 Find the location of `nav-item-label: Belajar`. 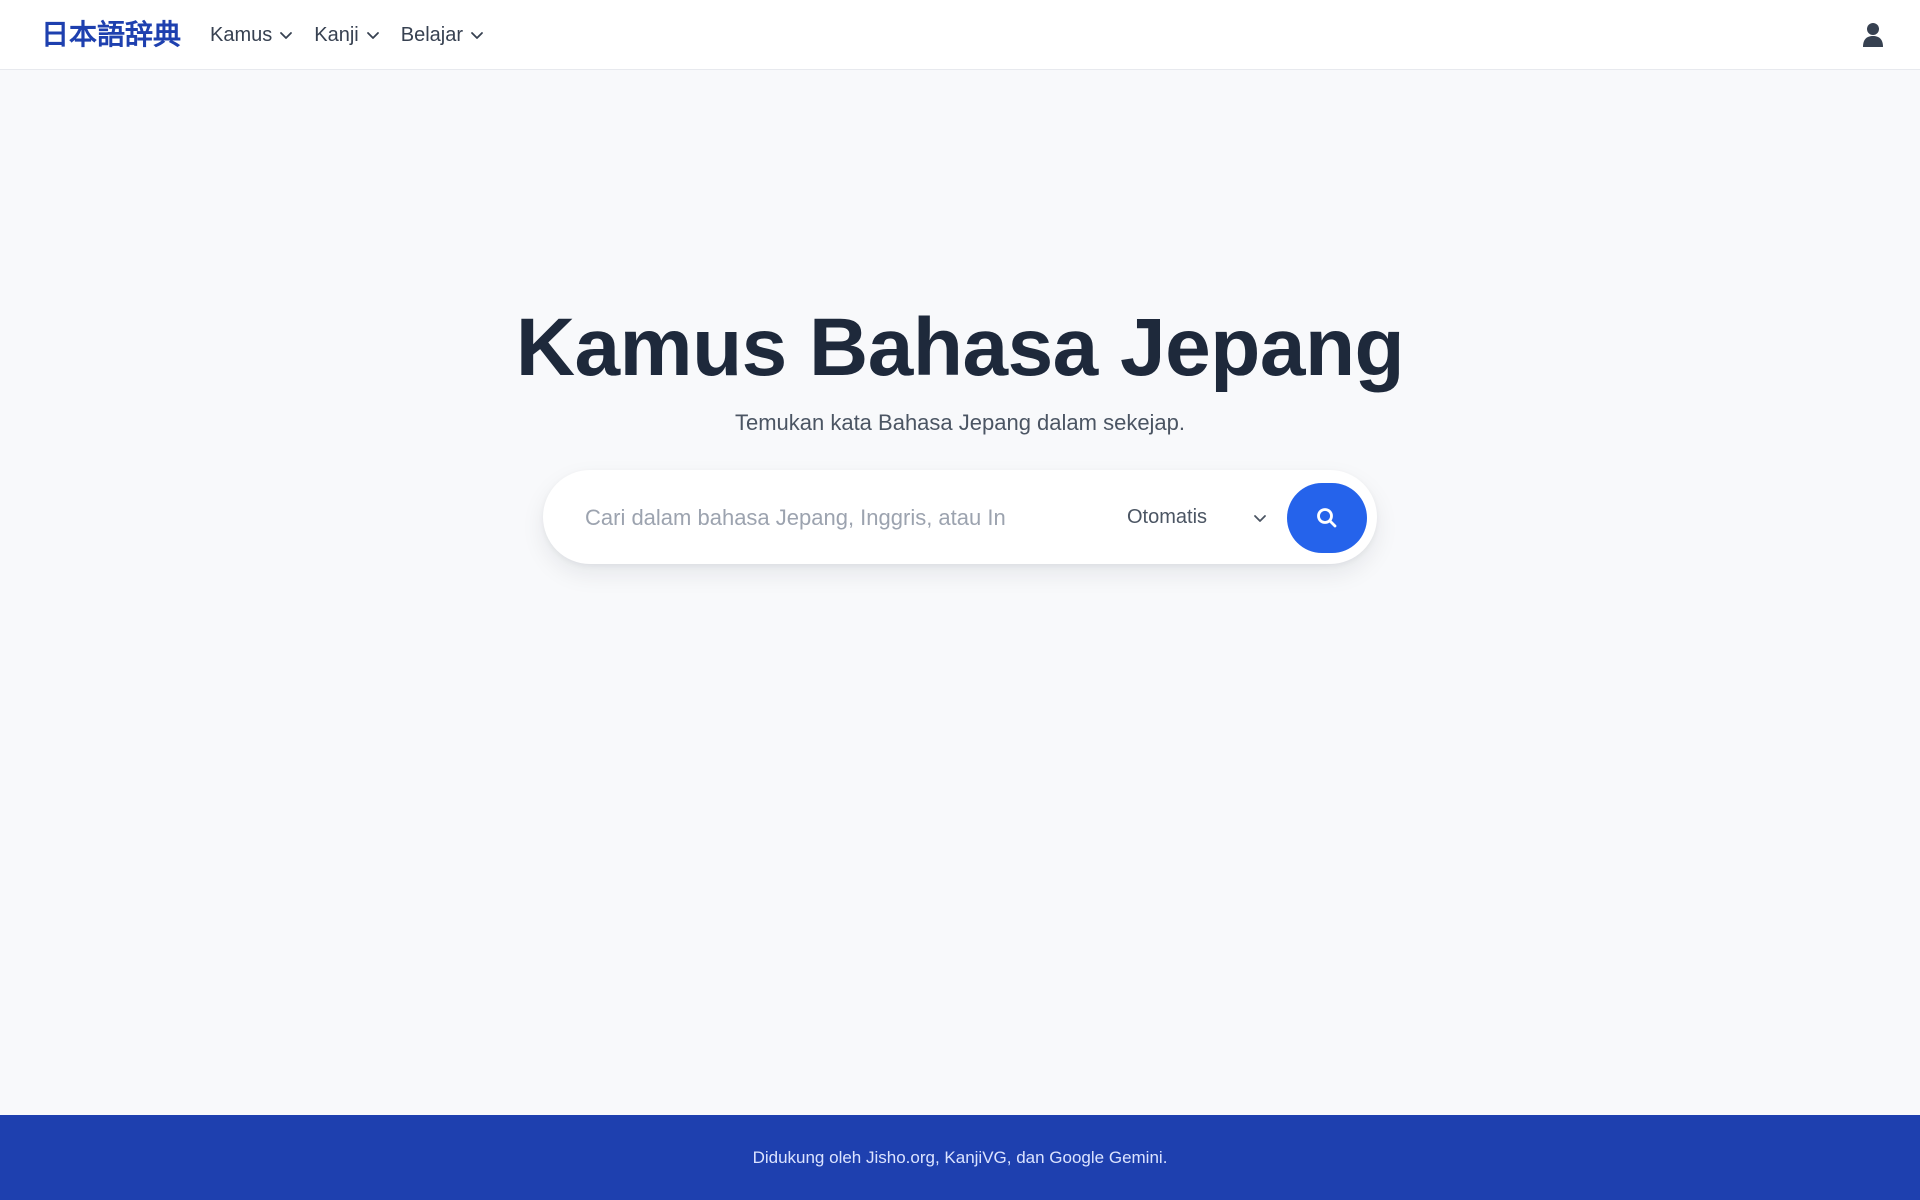

nav-item-label: Belajar is located at coordinates (431, 34).